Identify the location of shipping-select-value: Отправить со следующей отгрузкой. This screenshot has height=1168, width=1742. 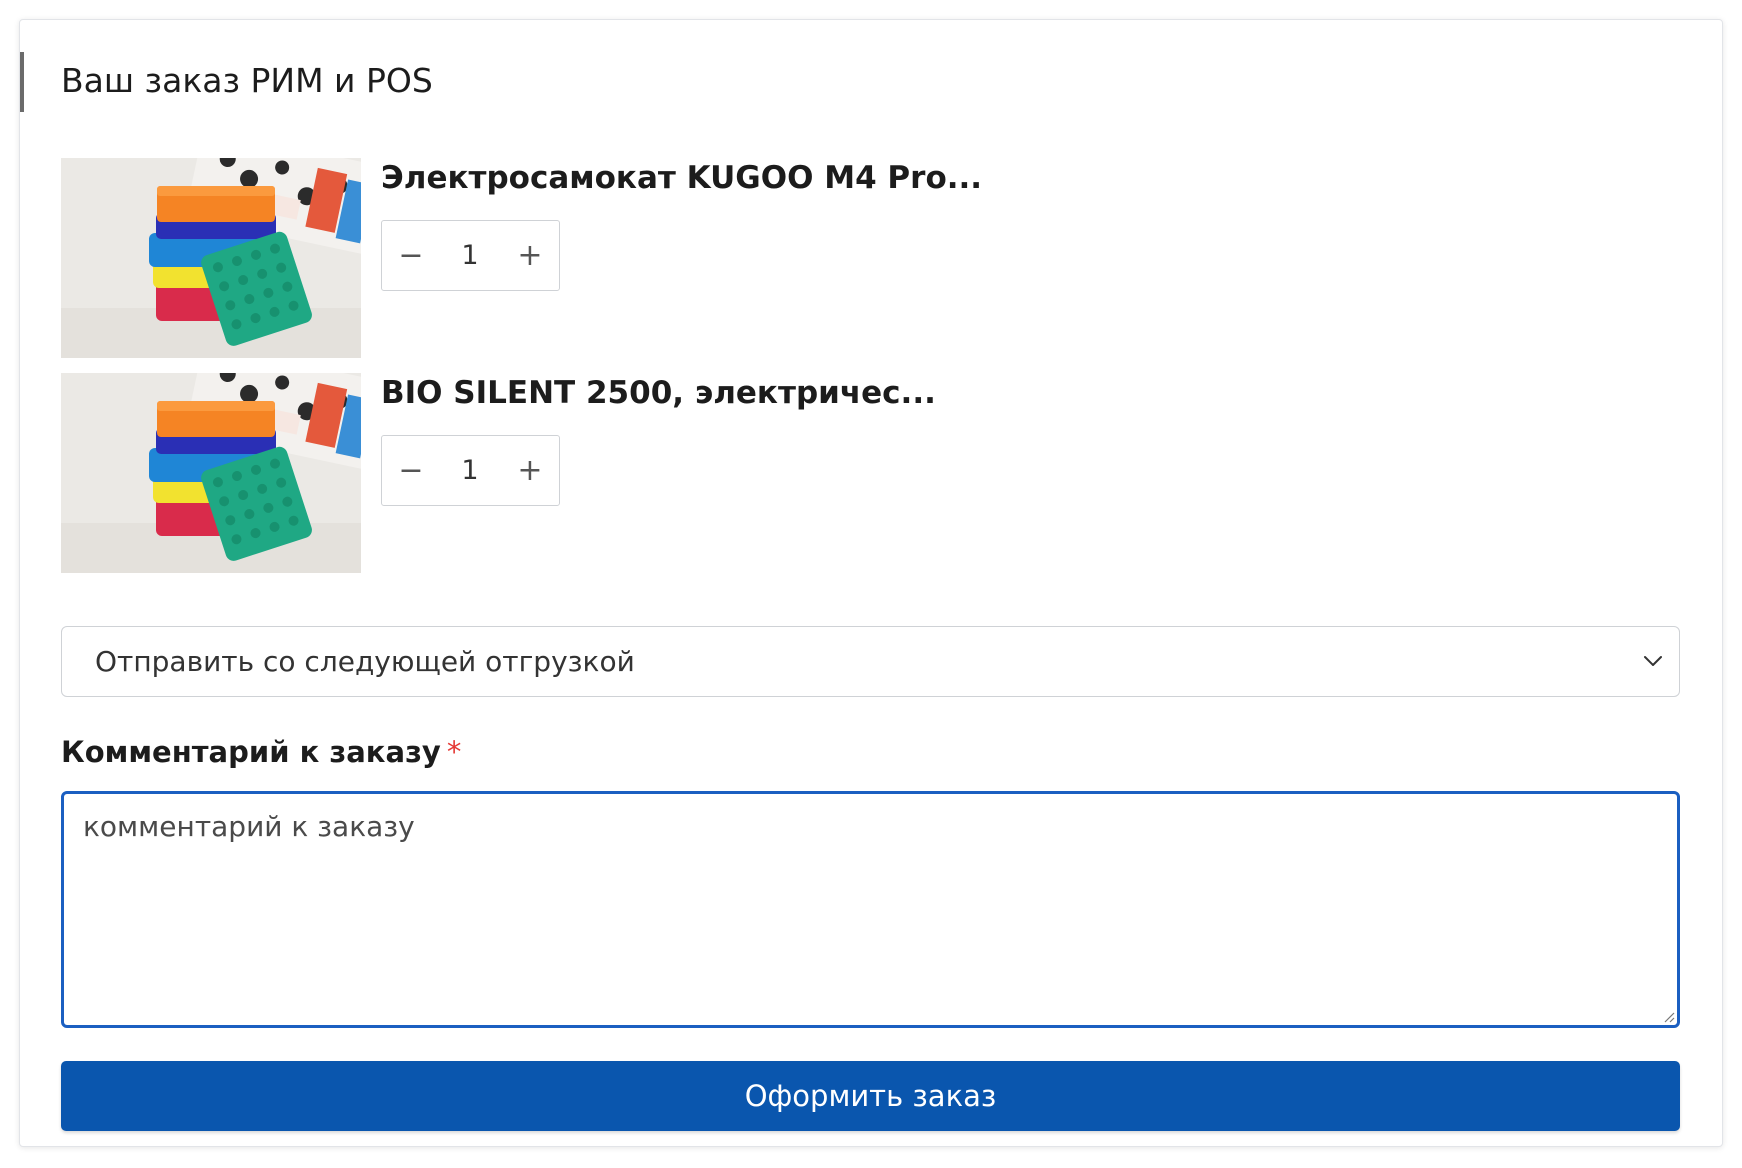
(365, 661).